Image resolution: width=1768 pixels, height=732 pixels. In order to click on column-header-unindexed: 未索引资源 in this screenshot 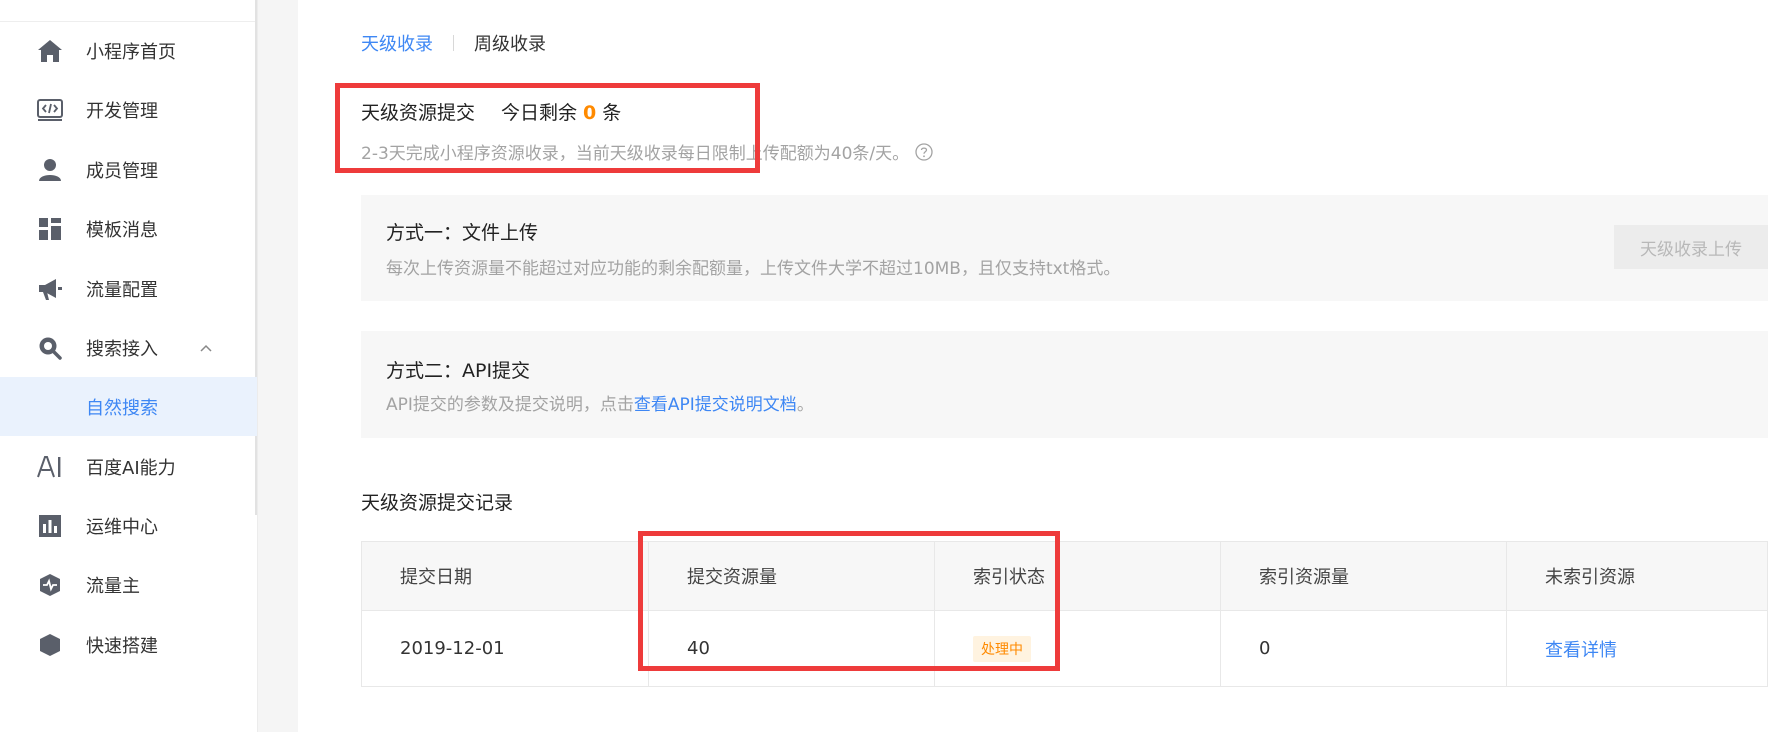, I will do `click(1590, 577)`.